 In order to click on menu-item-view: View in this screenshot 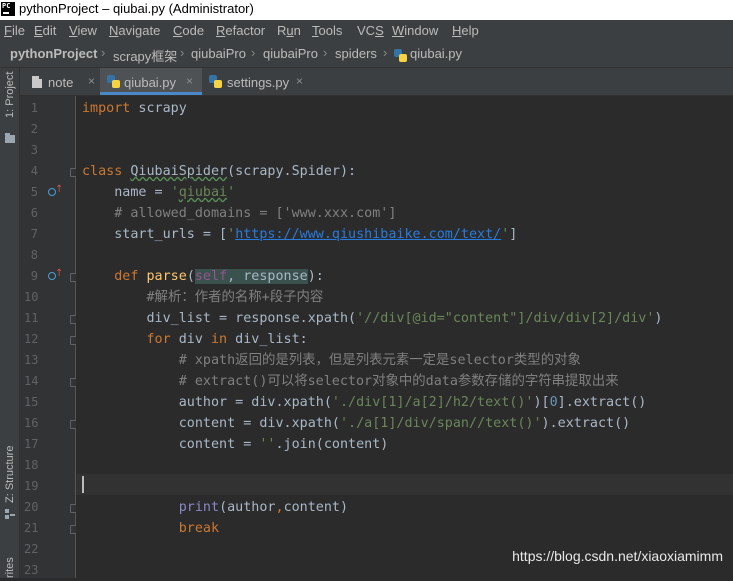, I will do `click(83, 30)`.